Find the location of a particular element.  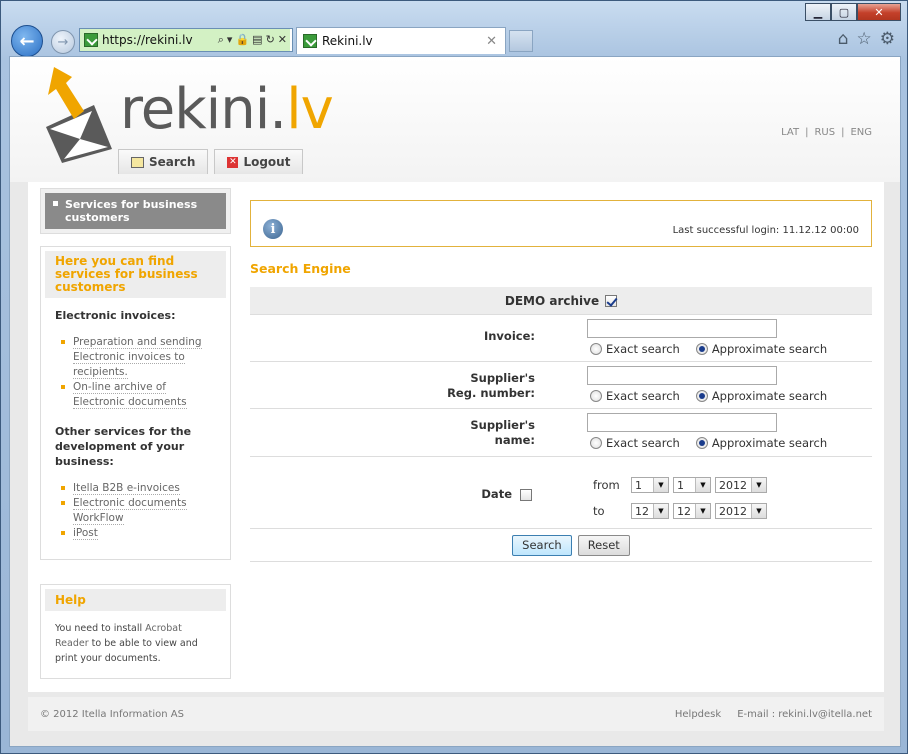

settings-gear-icon: ⚙ is located at coordinates (887, 39).